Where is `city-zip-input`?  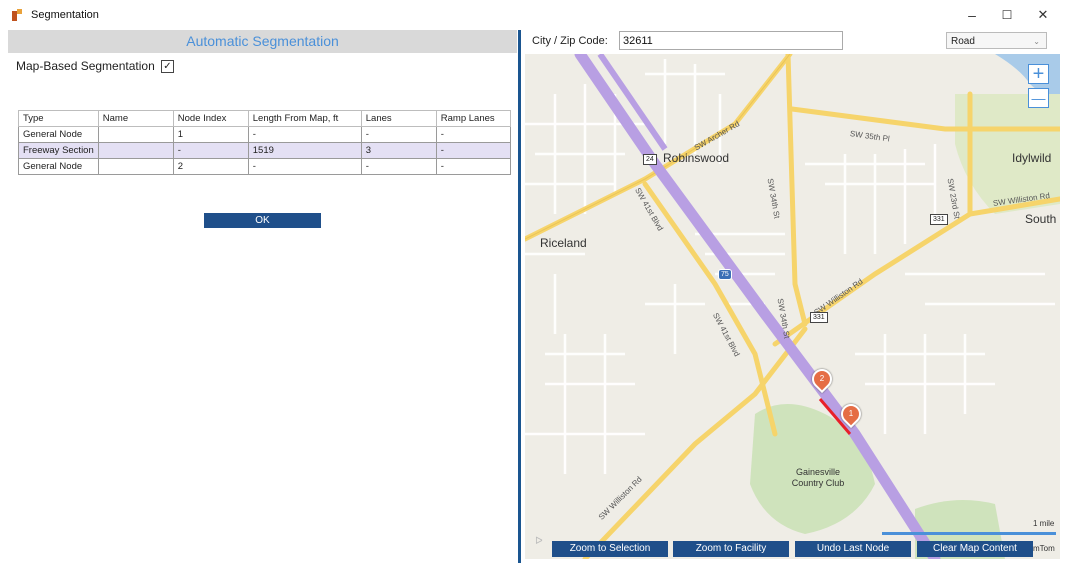
city-zip-input is located at coordinates (731, 40).